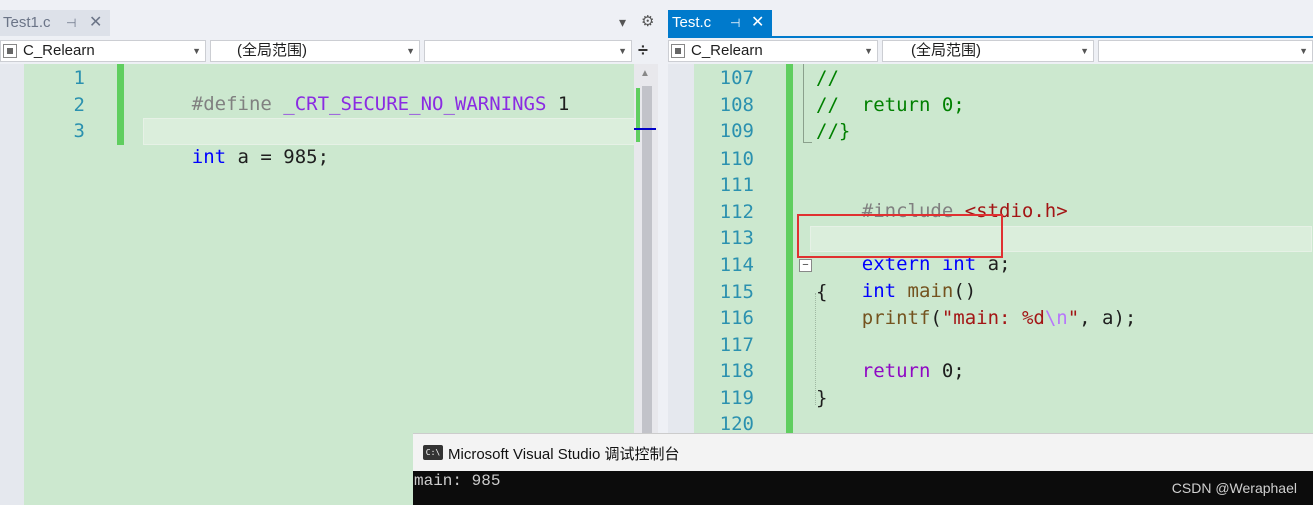 The image size is (1313, 505). I want to click on scroll-up-icon: ▲, so click(645, 73).